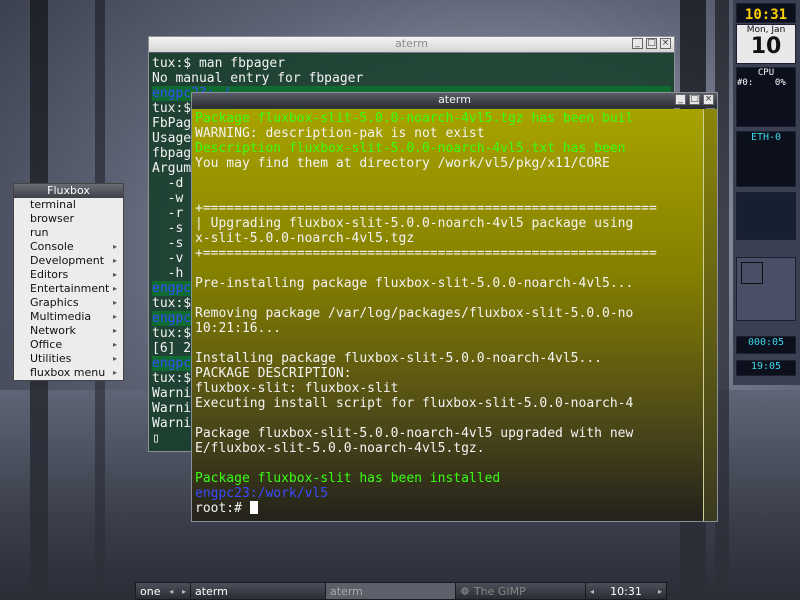 The width and height of the screenshot is (800, 600). I want to click on menu-item: Utilities, so click(68, 359).